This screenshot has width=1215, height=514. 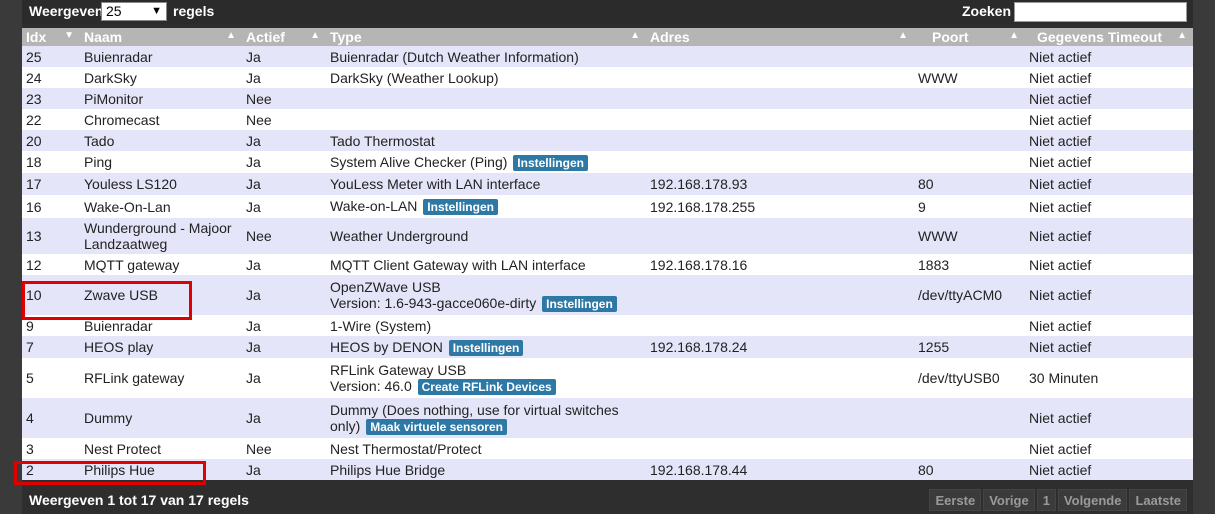 What do you see at coordinates (486, 386) in the screenshot?
I see `settings-button: Create RFLink Devices` at bounding box center [486, 386].